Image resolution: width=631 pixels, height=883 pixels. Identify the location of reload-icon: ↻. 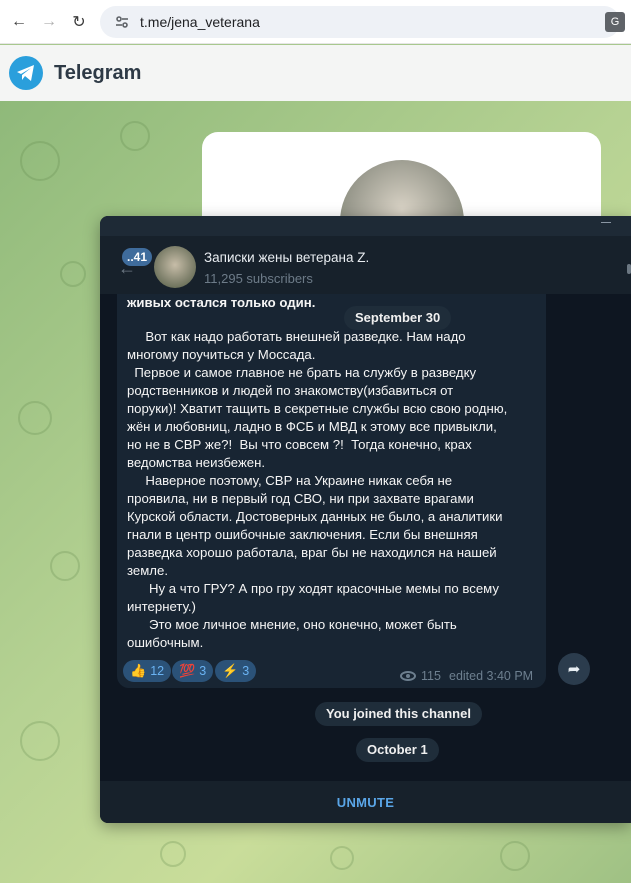
(79, 22).